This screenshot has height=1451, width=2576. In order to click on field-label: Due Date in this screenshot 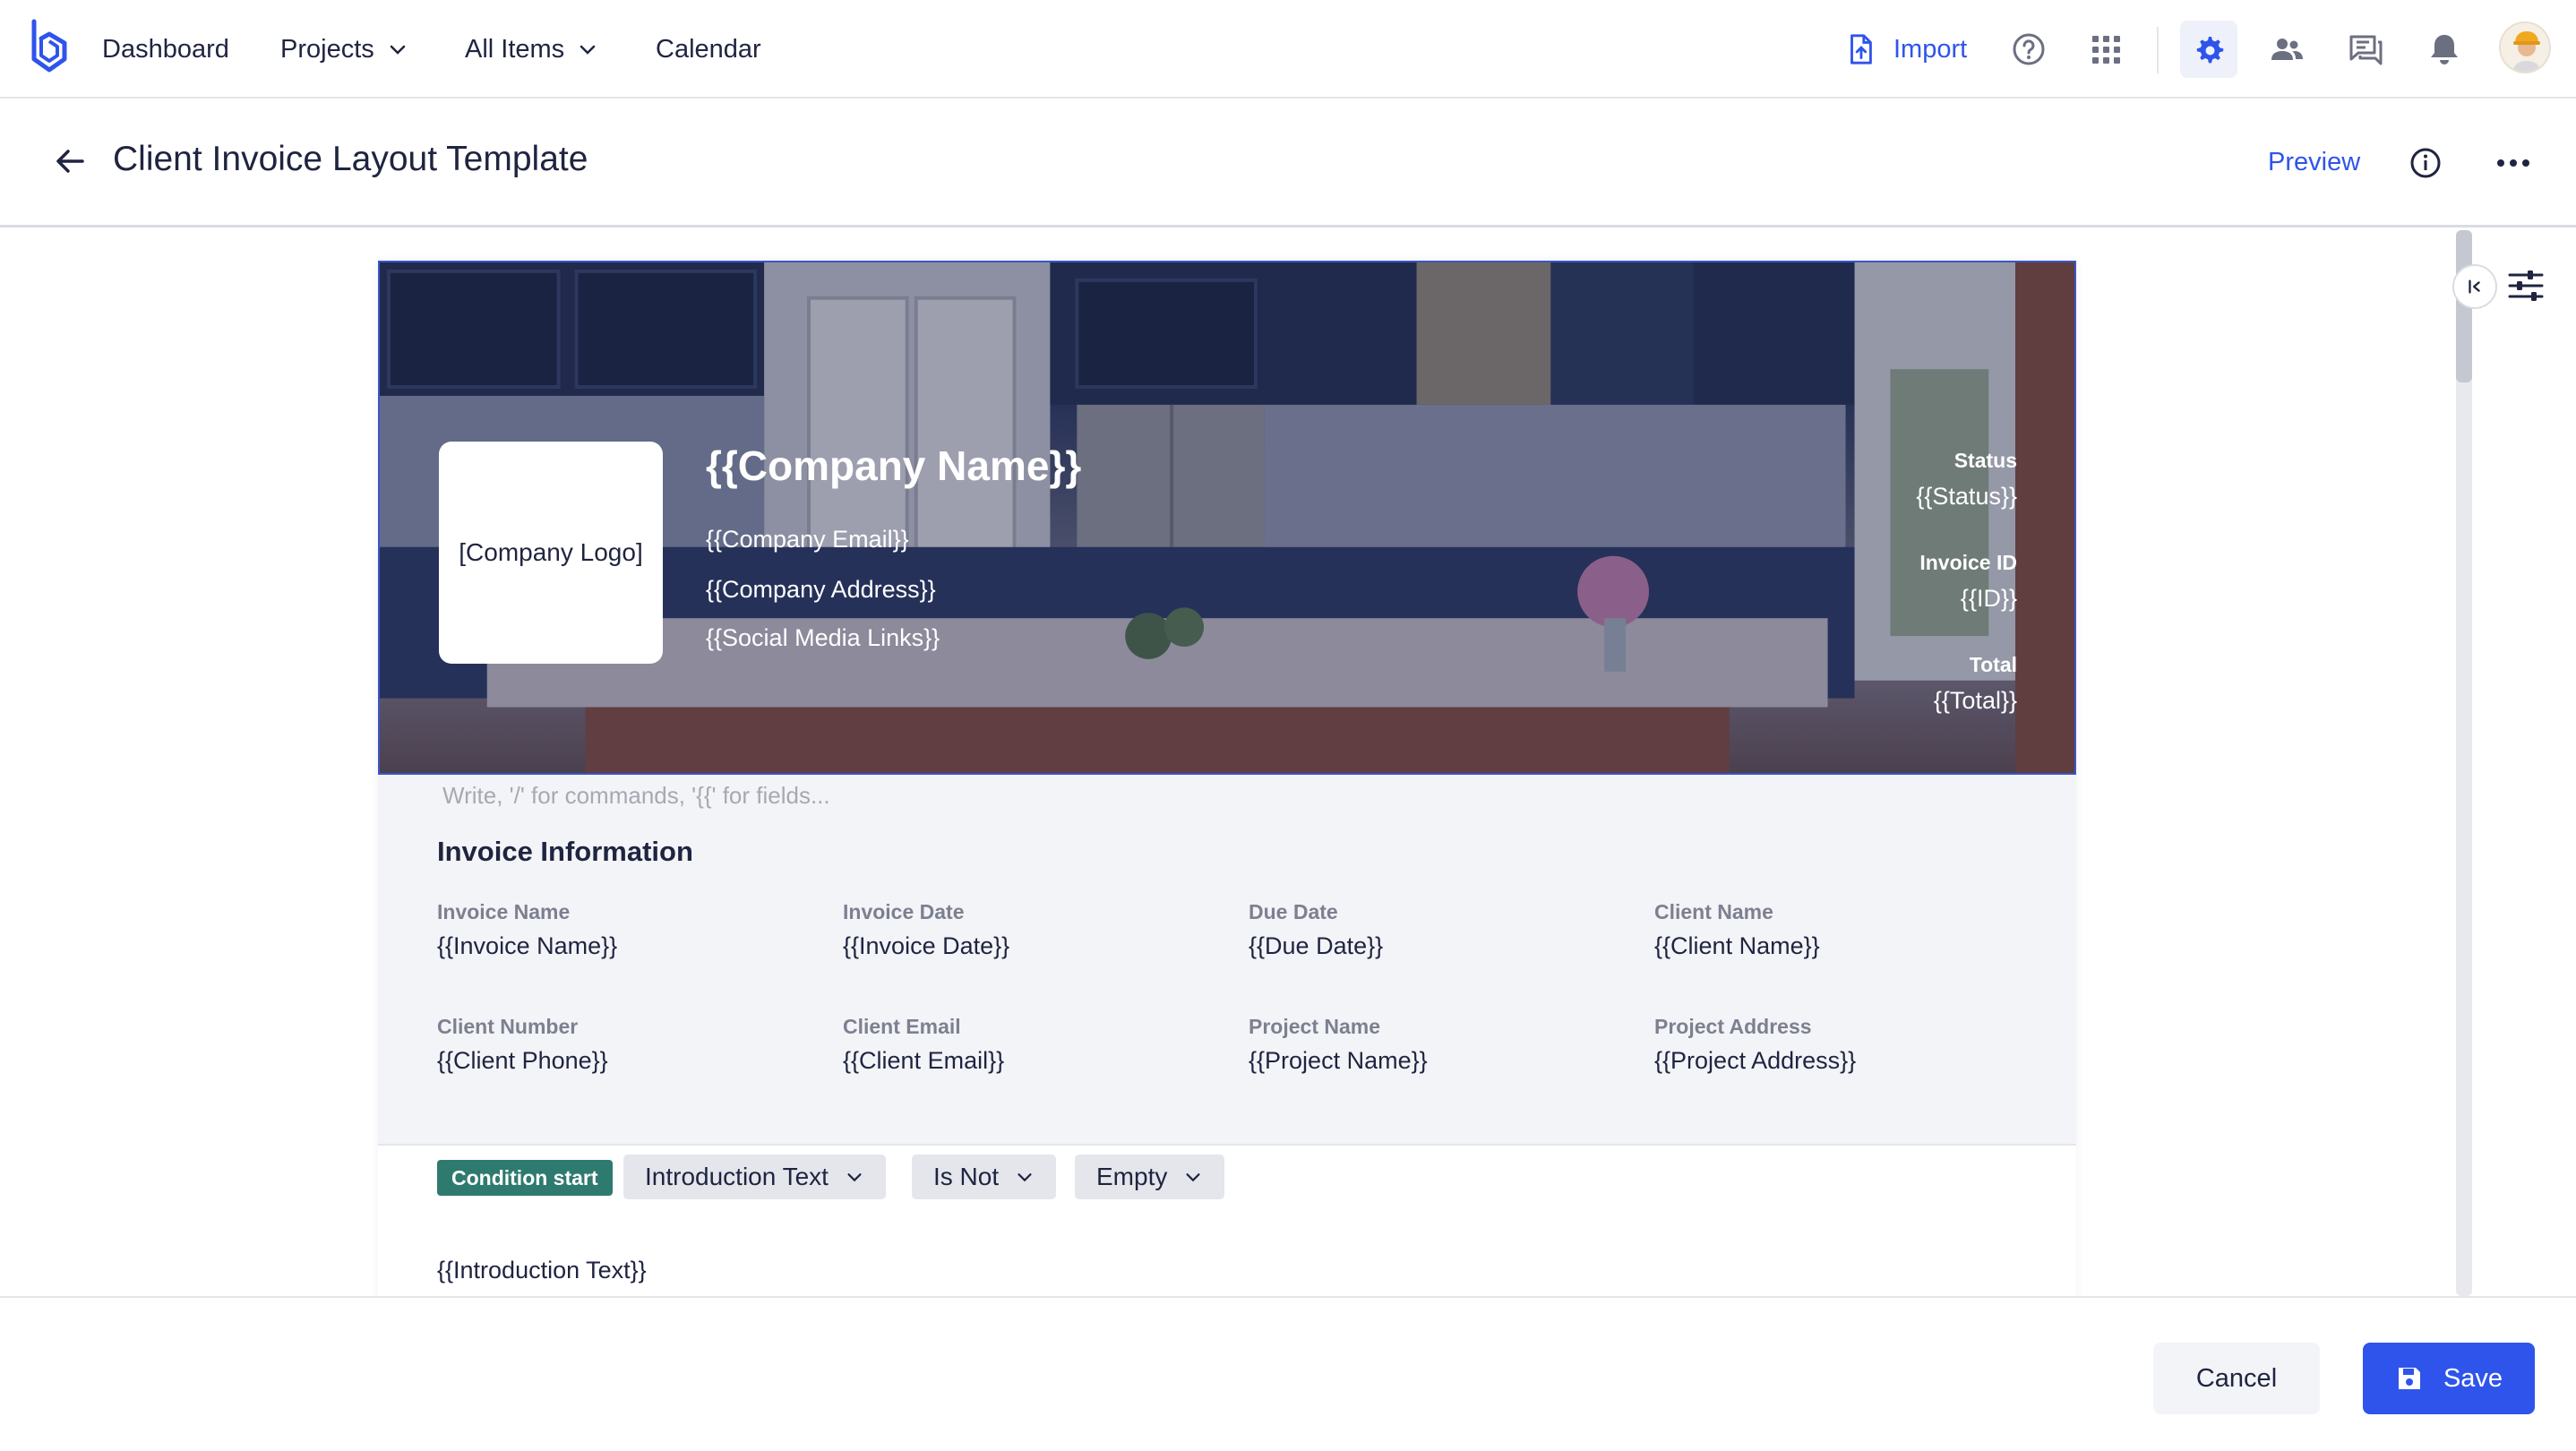, I will do `click(1293, 912)`.